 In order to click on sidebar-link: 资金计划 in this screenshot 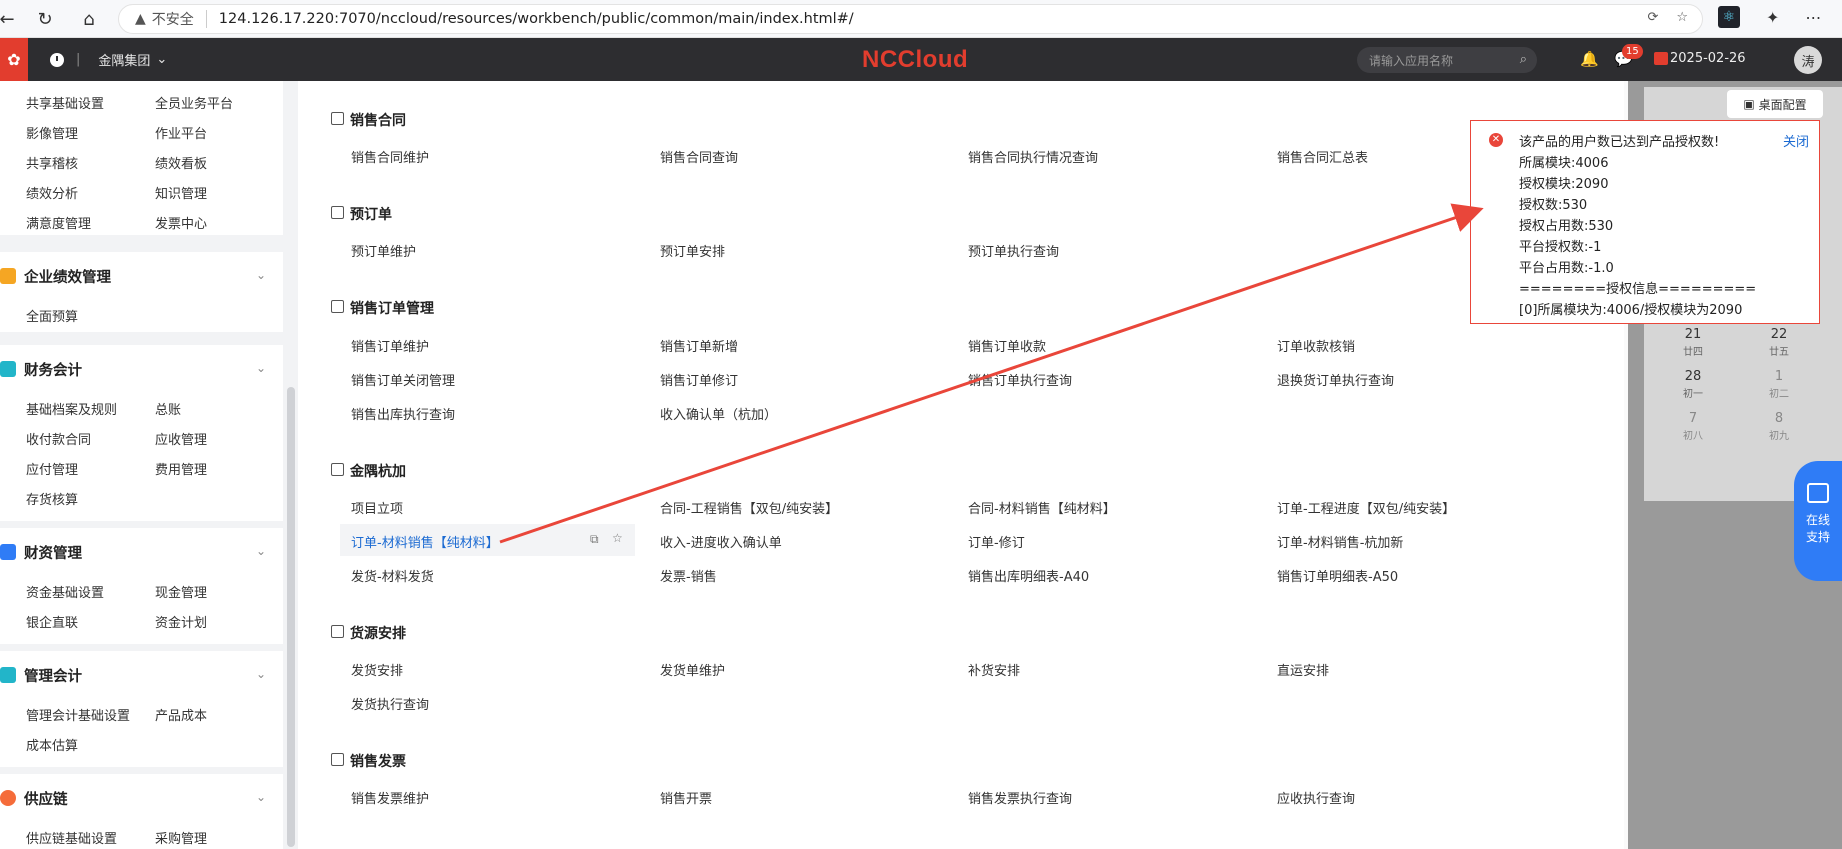, I will do `click(181, 621)`.